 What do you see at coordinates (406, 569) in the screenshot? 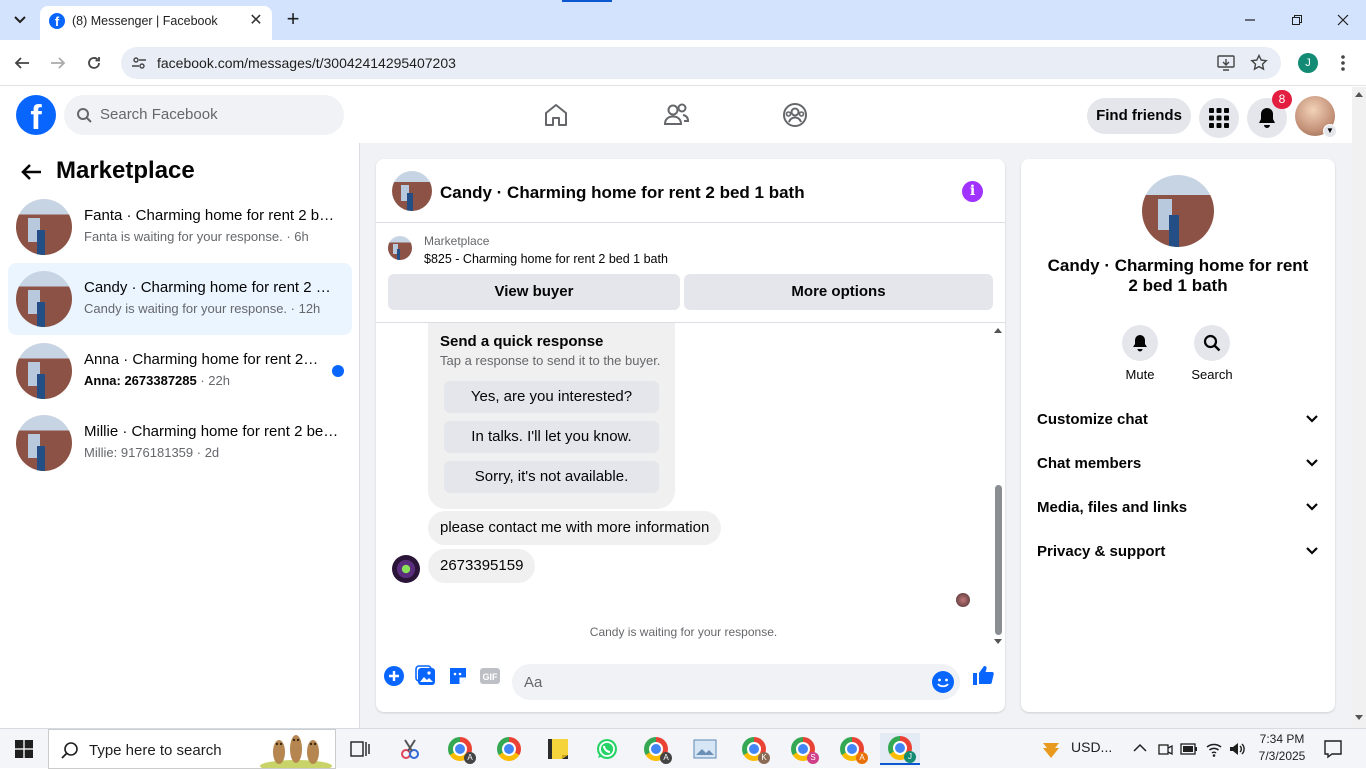
I see `sender-avatar` at bounding box center [406, 569].